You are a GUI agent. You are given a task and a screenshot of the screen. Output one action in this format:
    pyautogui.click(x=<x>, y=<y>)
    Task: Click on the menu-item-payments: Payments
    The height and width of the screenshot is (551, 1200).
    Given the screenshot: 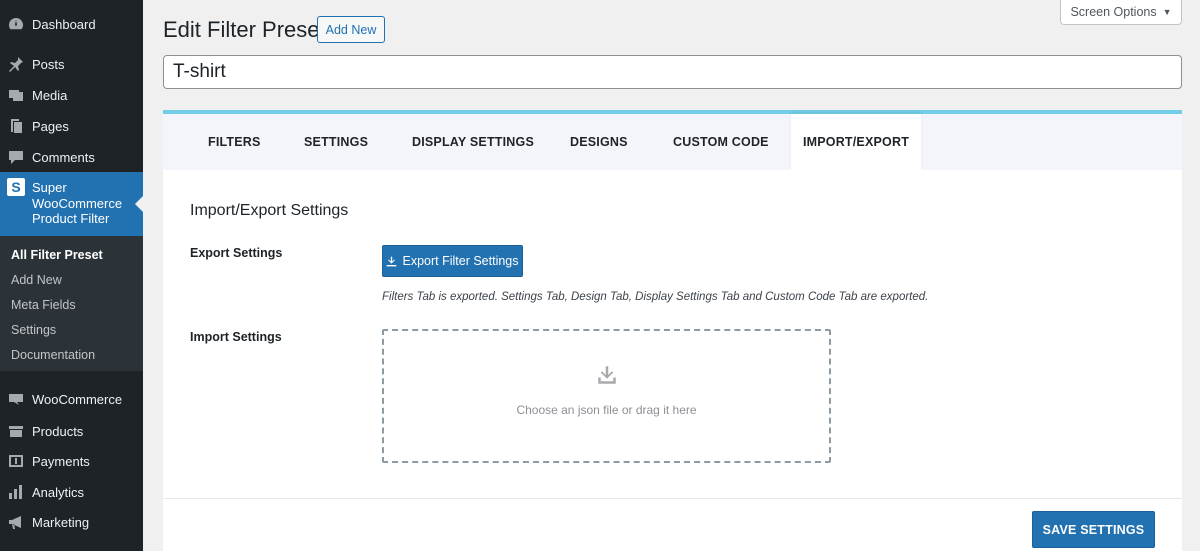 What is the action you would take?
    pyautogui.click(x=71, y=461)
    